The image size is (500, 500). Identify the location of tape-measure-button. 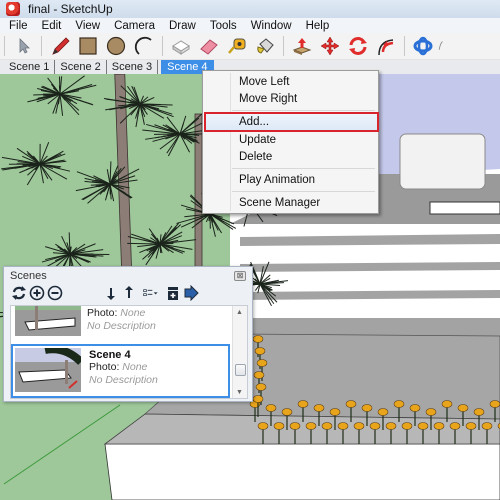
(237, 46).